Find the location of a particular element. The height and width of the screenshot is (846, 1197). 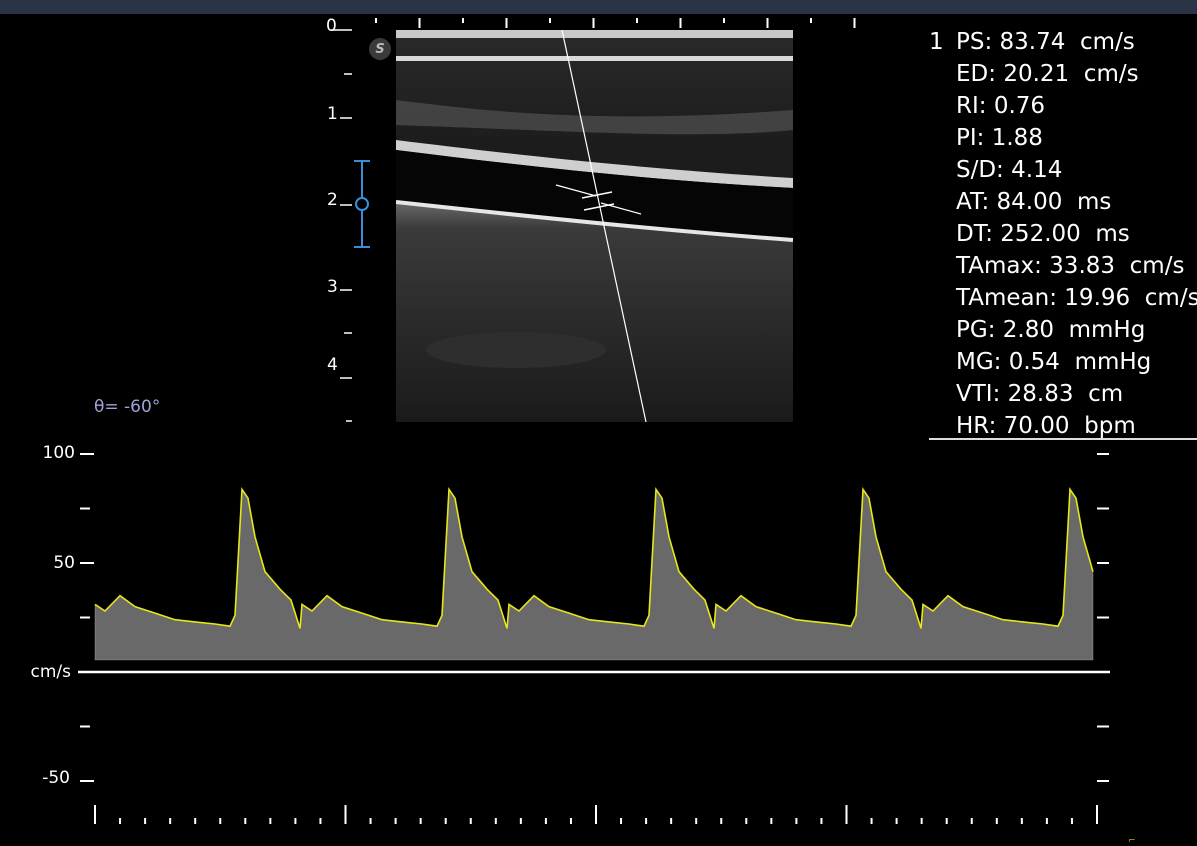

focus-marker-icon is located at coordinates (362, 204).